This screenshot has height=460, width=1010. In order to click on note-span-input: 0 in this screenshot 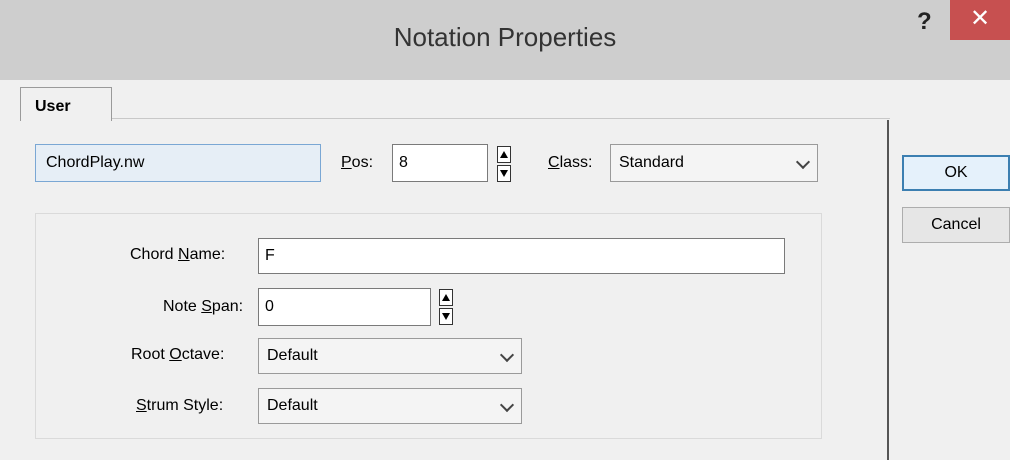, I will do `click(344, 307)`.